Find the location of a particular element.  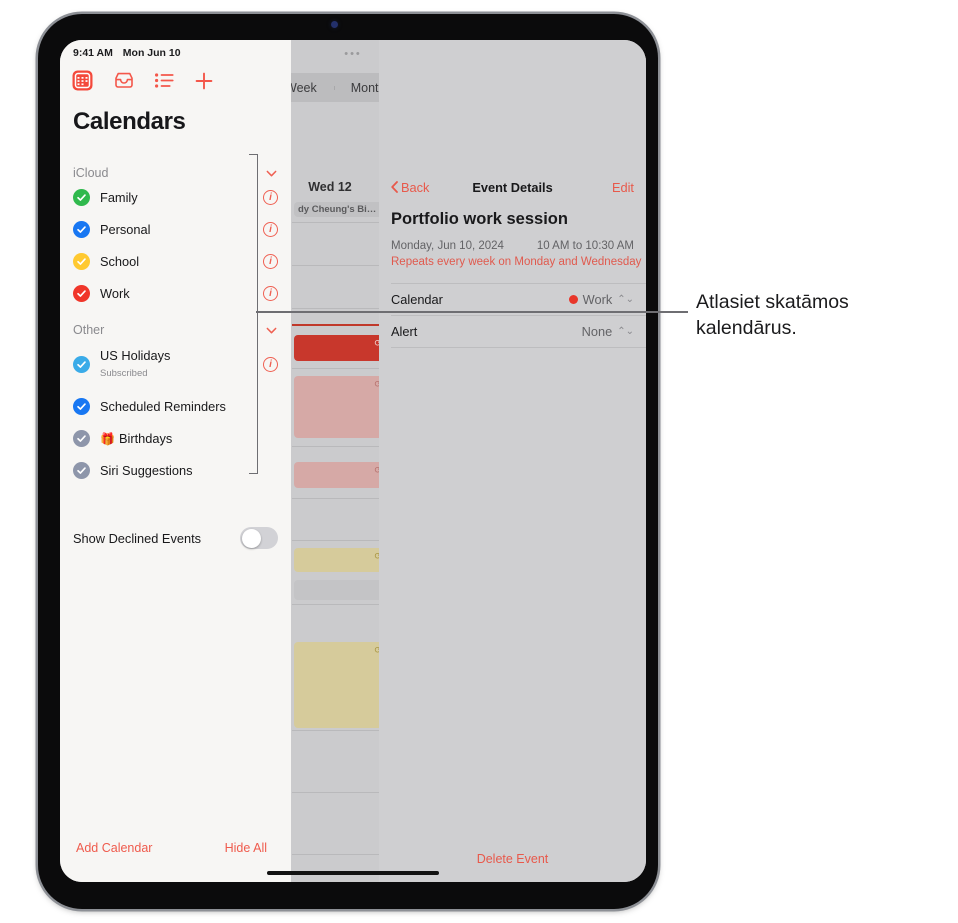

home-indicator is located at coordinates (353, 872).